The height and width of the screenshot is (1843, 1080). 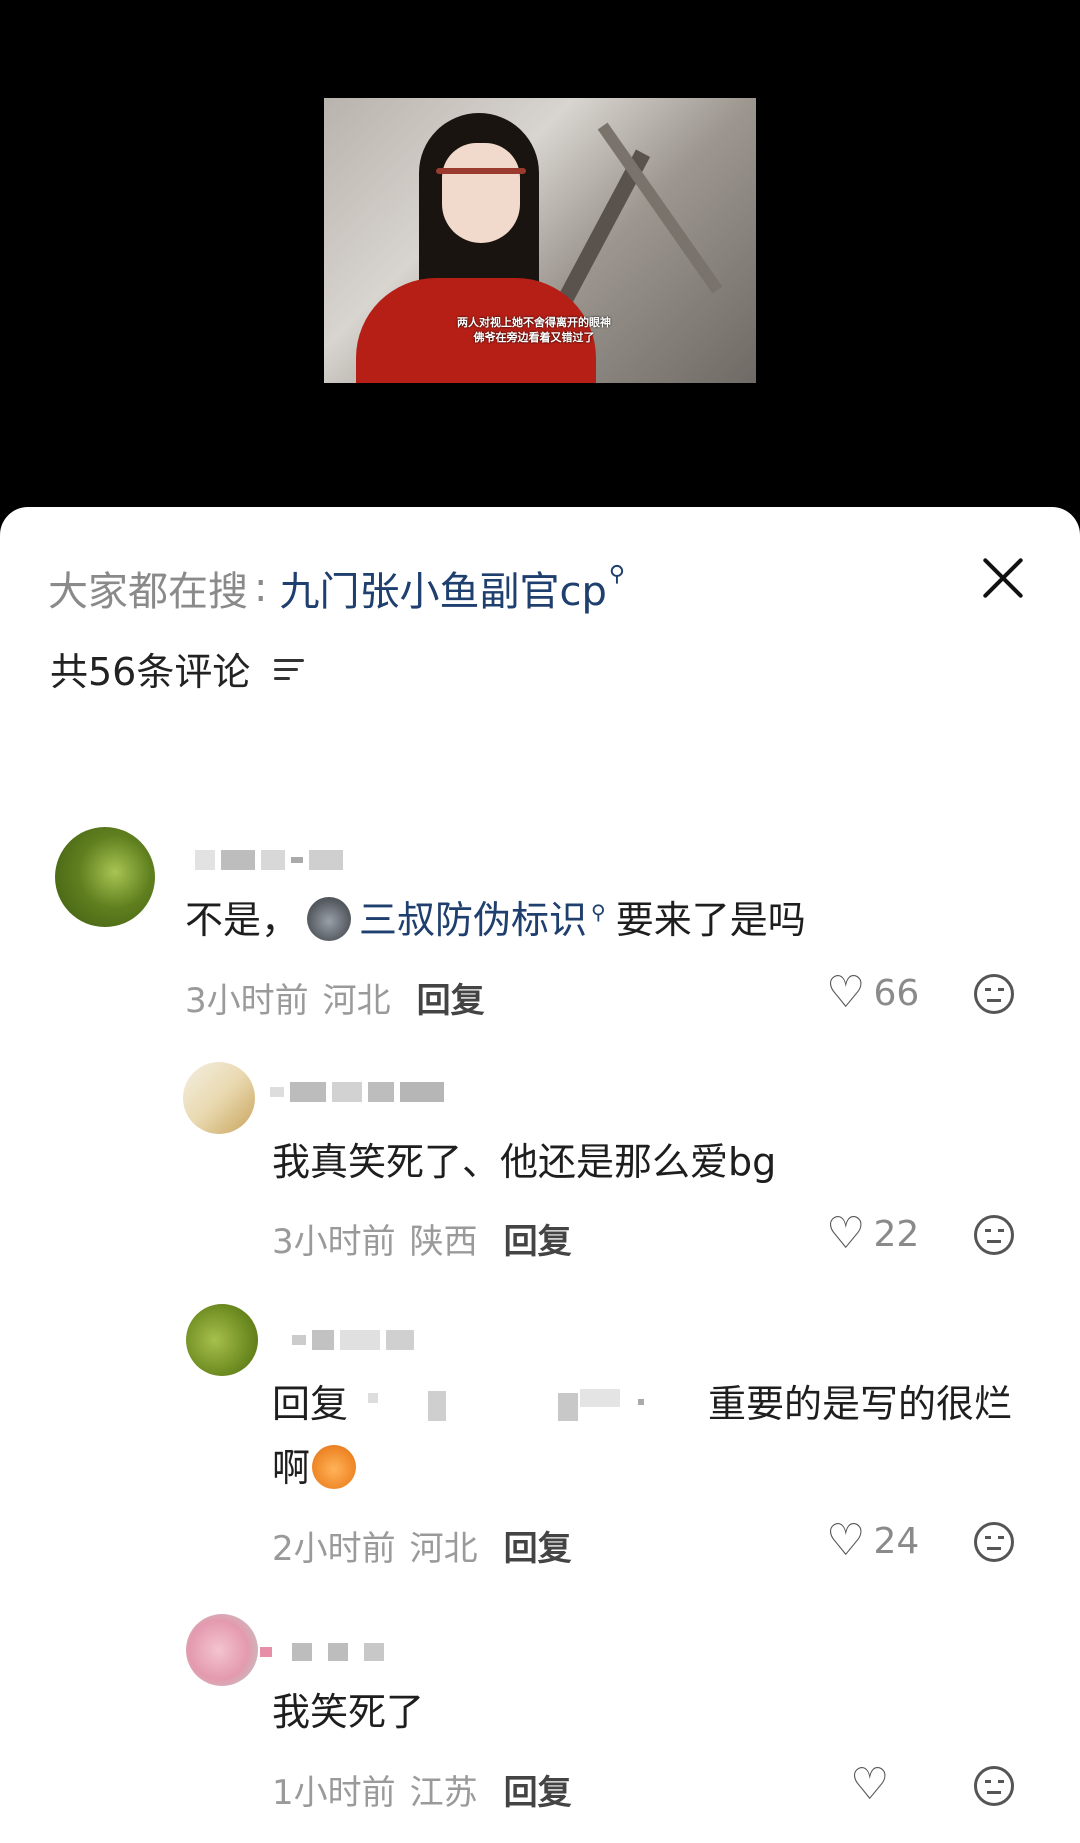 I want to click on filter-icon, so click(x=289, y=669).